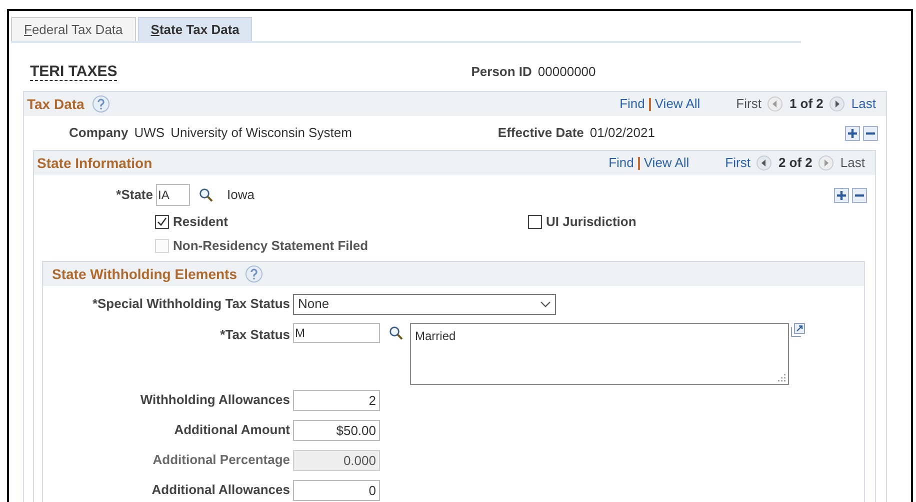  Describe the element at coordinates (98, 133) in the screenshot. I see `company-label: Company` at that location.